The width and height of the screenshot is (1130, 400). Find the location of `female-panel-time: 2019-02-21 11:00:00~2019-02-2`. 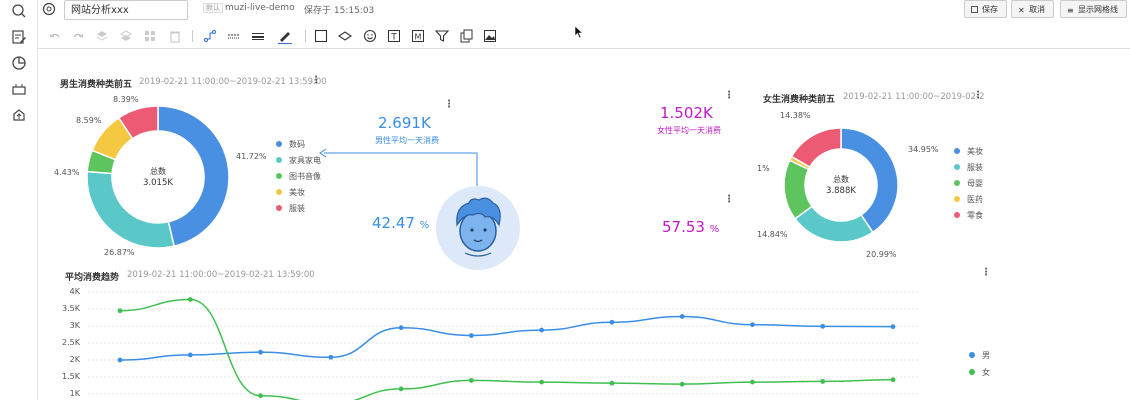

female-panel-time: 2019-02-21 11:00:00~2019-02-2 is located at coordinates (914, 97).